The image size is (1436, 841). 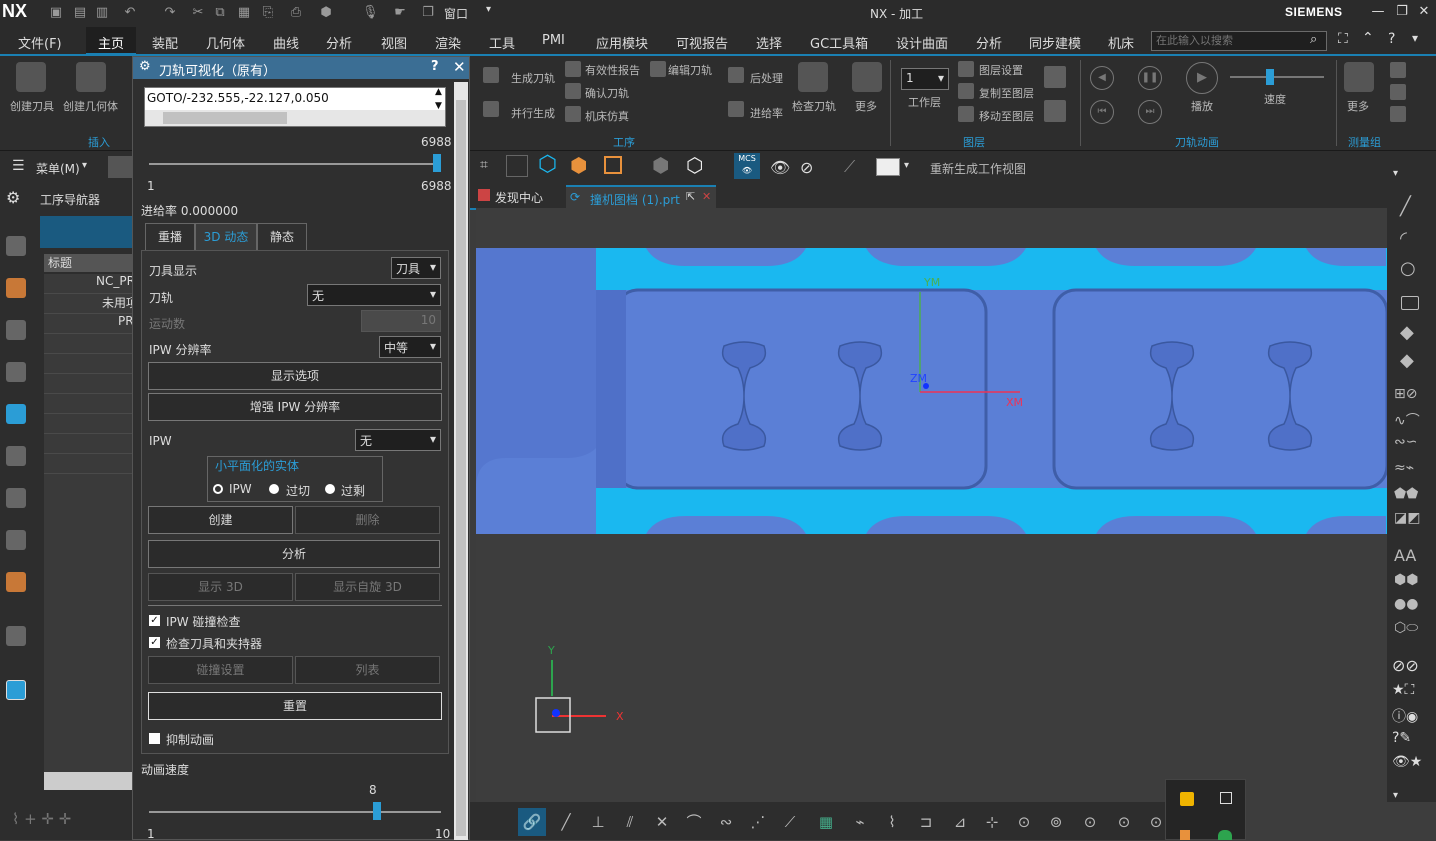 What do you see at coordinates (839, 42) in the screenshot?
I see `menu-gc-toolbox: GC工具箱` at bounding box center [839, 42].